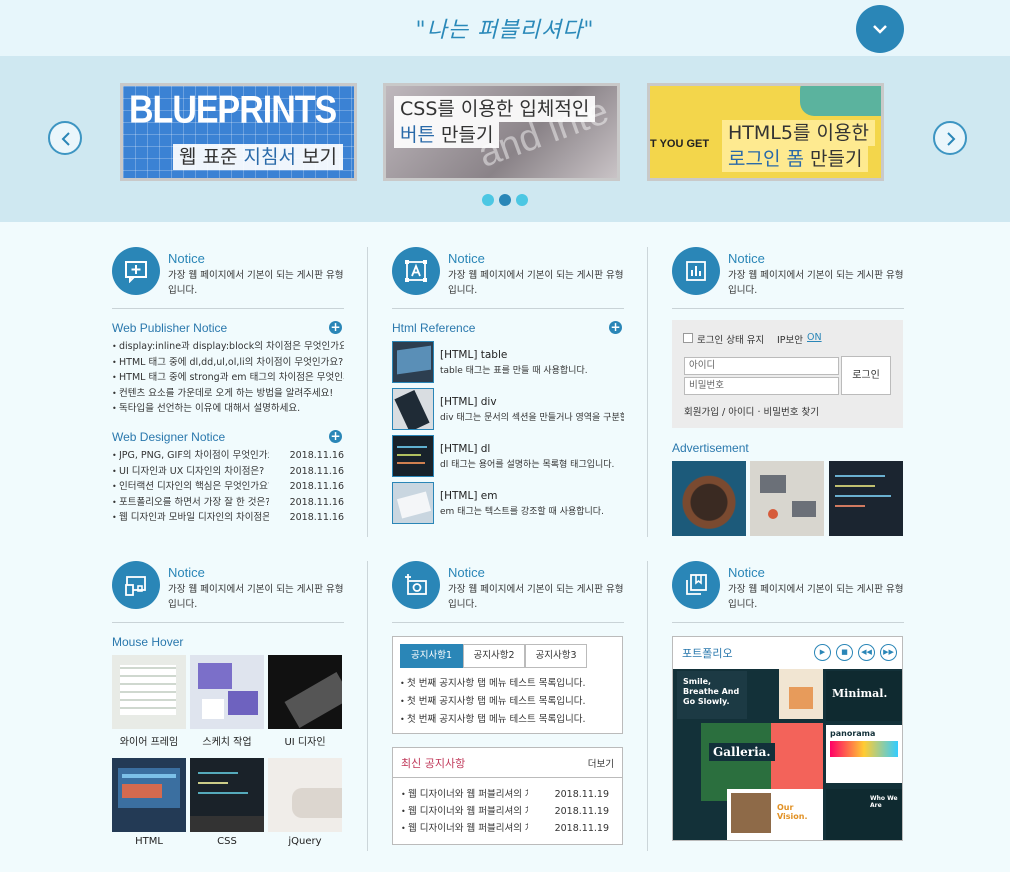  What do you see at coordinates (194, 487) in the screenshot?
I see `item-title: 인터랙션 디자인의 핵심은 무엇인가요?` at bounding box center [194, 487].